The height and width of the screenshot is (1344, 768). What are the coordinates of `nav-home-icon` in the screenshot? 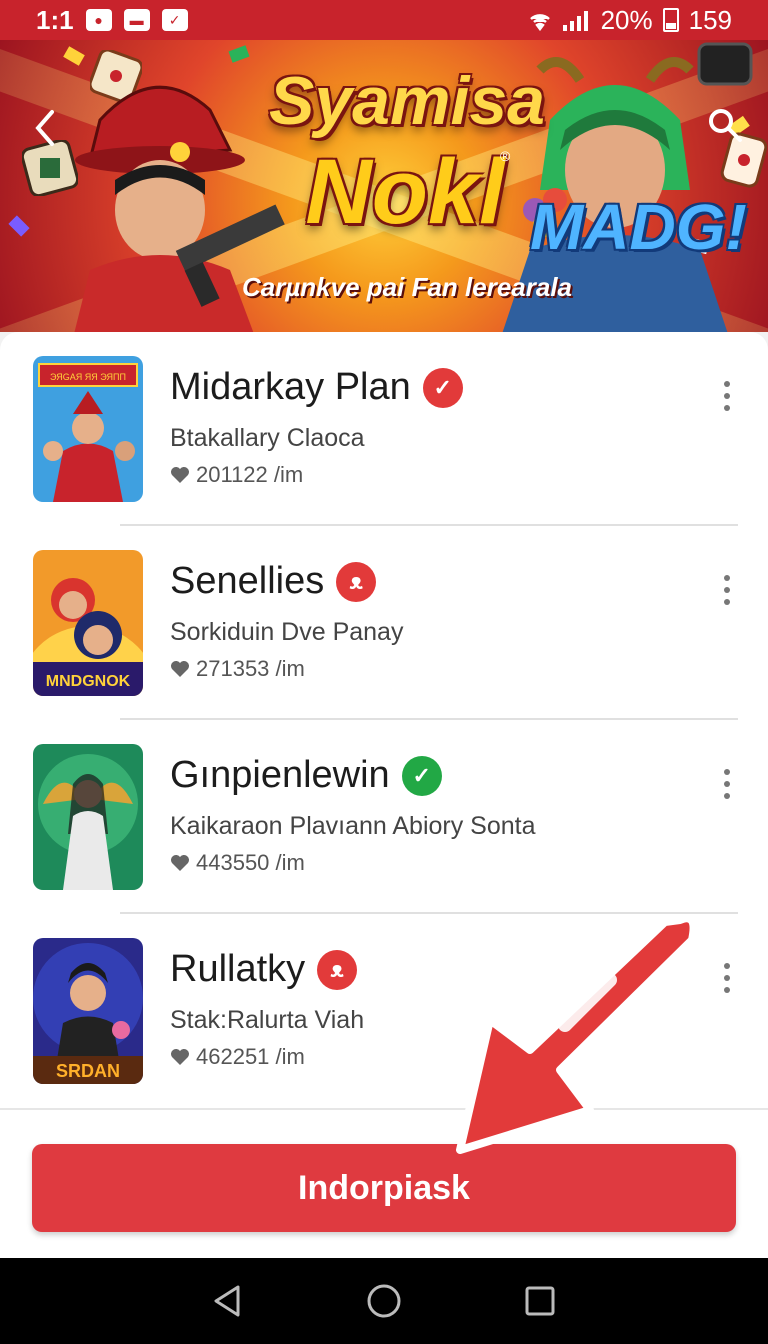 It's located at (384, 1301).